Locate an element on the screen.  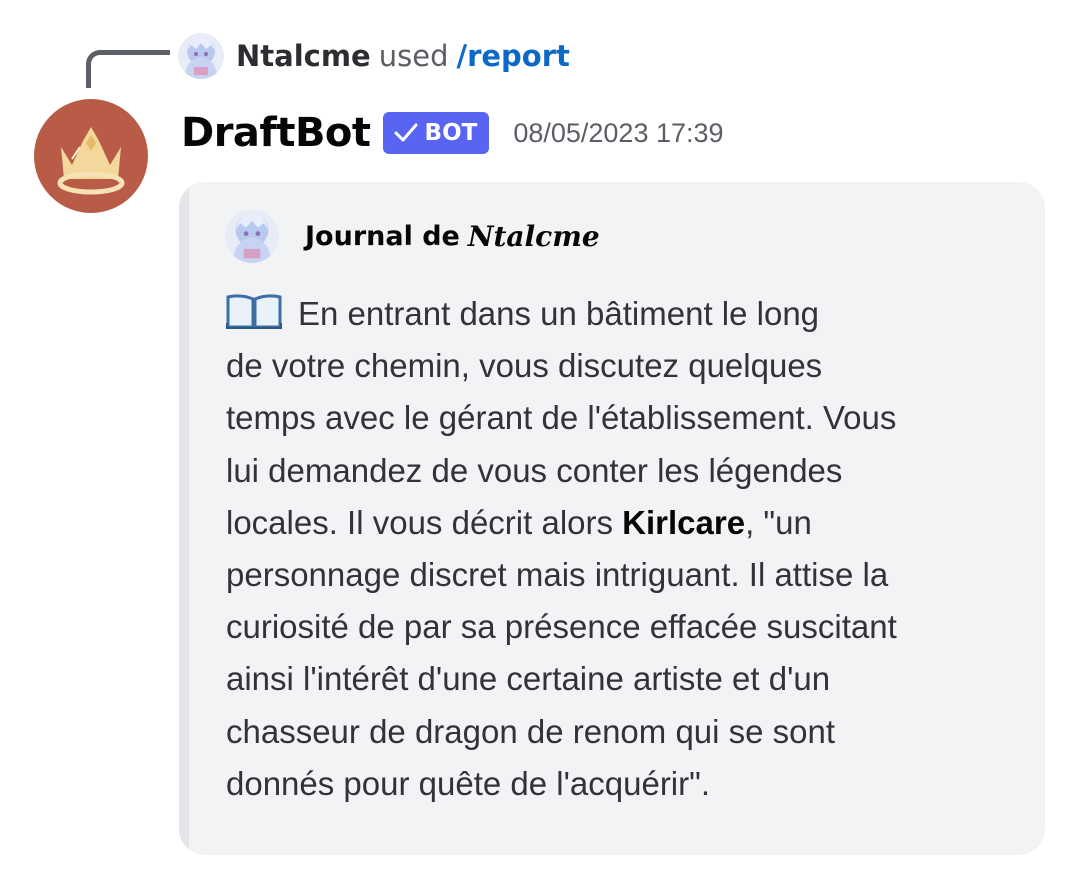
message-header: DraftBot BOT 08/05/2023 17:39 is located at coordinates (452, 133).